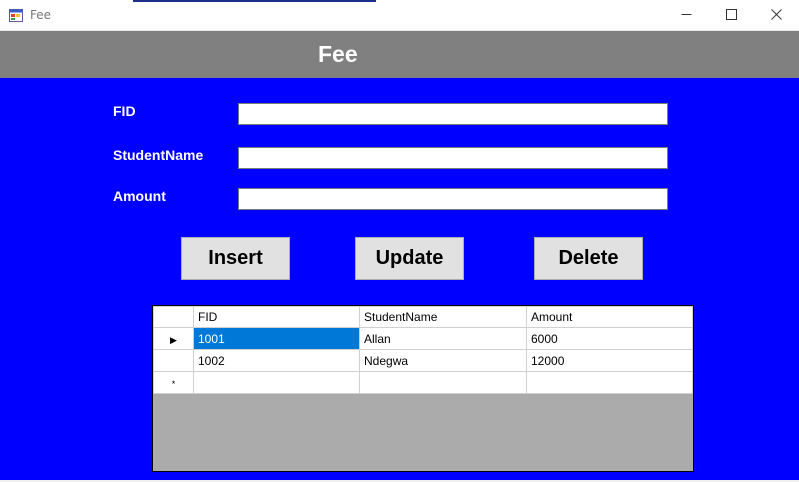 Image resolution: width=799 pixels, height=482 pixels. Describe the element at coordinates (338, 54) in the screenshot. I see `page-title: Fee` at that location.